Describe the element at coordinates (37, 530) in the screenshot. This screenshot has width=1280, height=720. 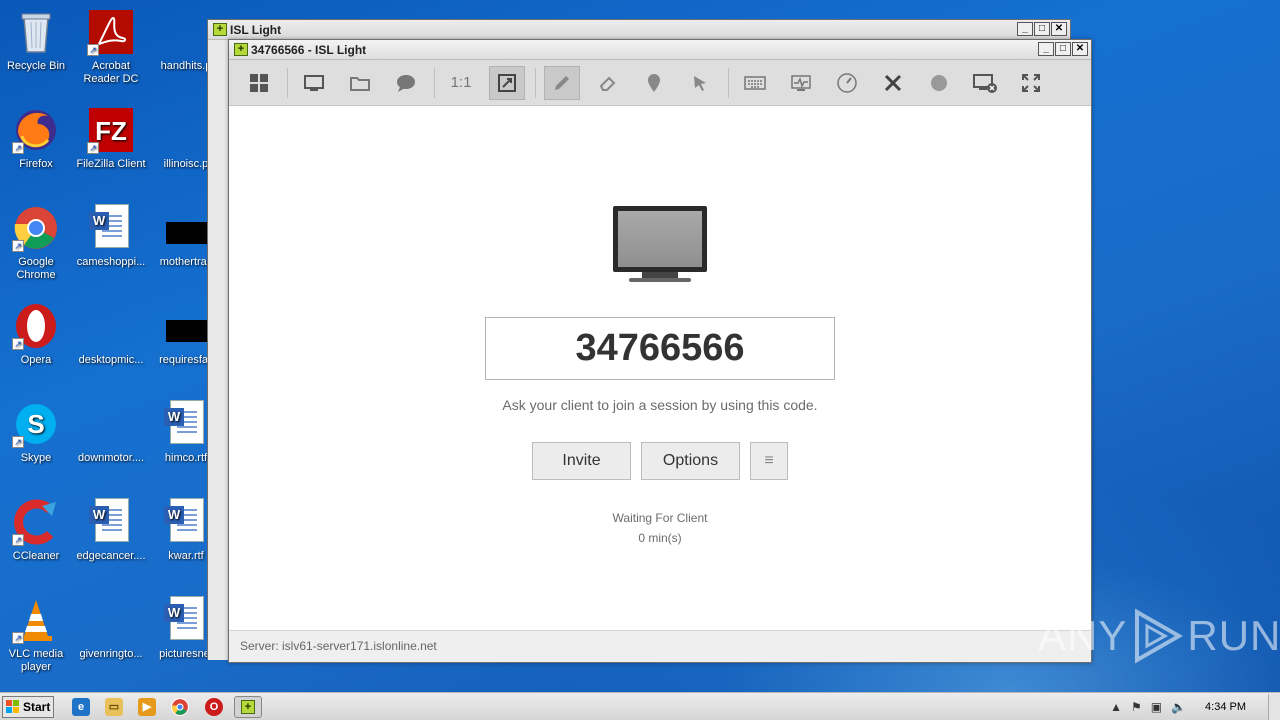
I see `desktop-icon-ccleaner: ↗ CCleaner` at that location.